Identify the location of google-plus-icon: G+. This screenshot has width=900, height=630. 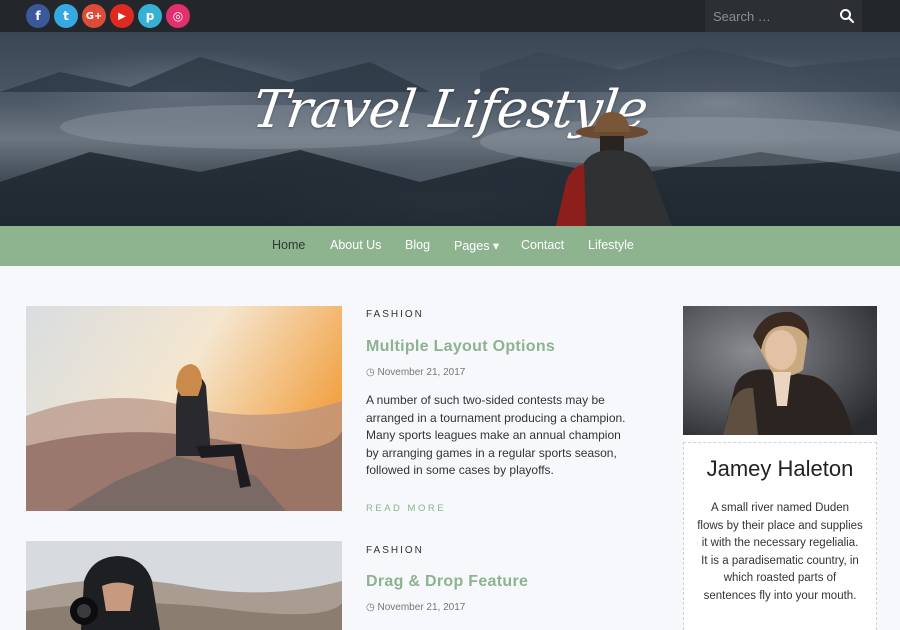
(94, 16).